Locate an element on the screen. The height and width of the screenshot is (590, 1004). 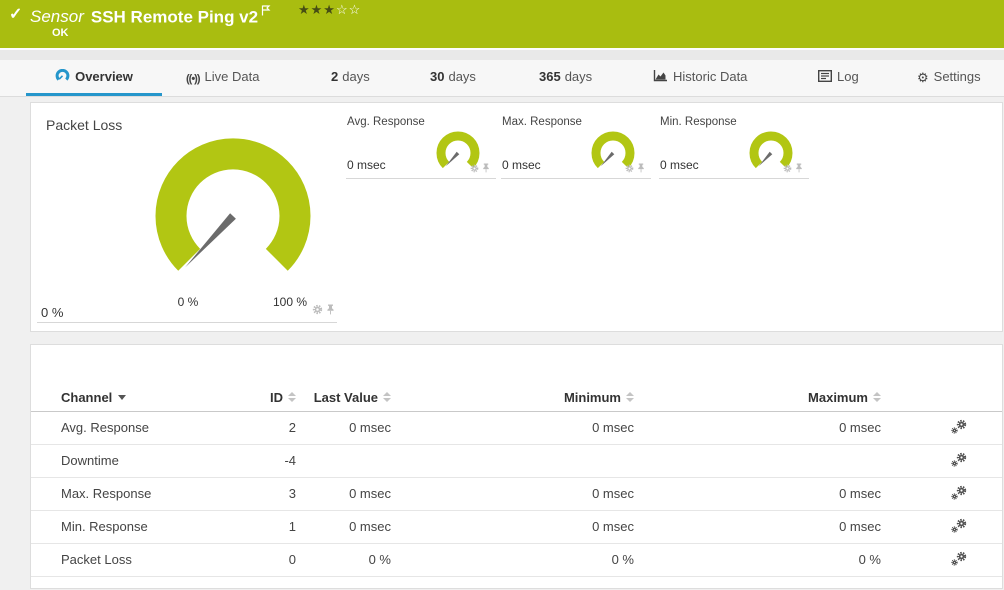
tab-number: 365 is located at coordinates (550, 76).